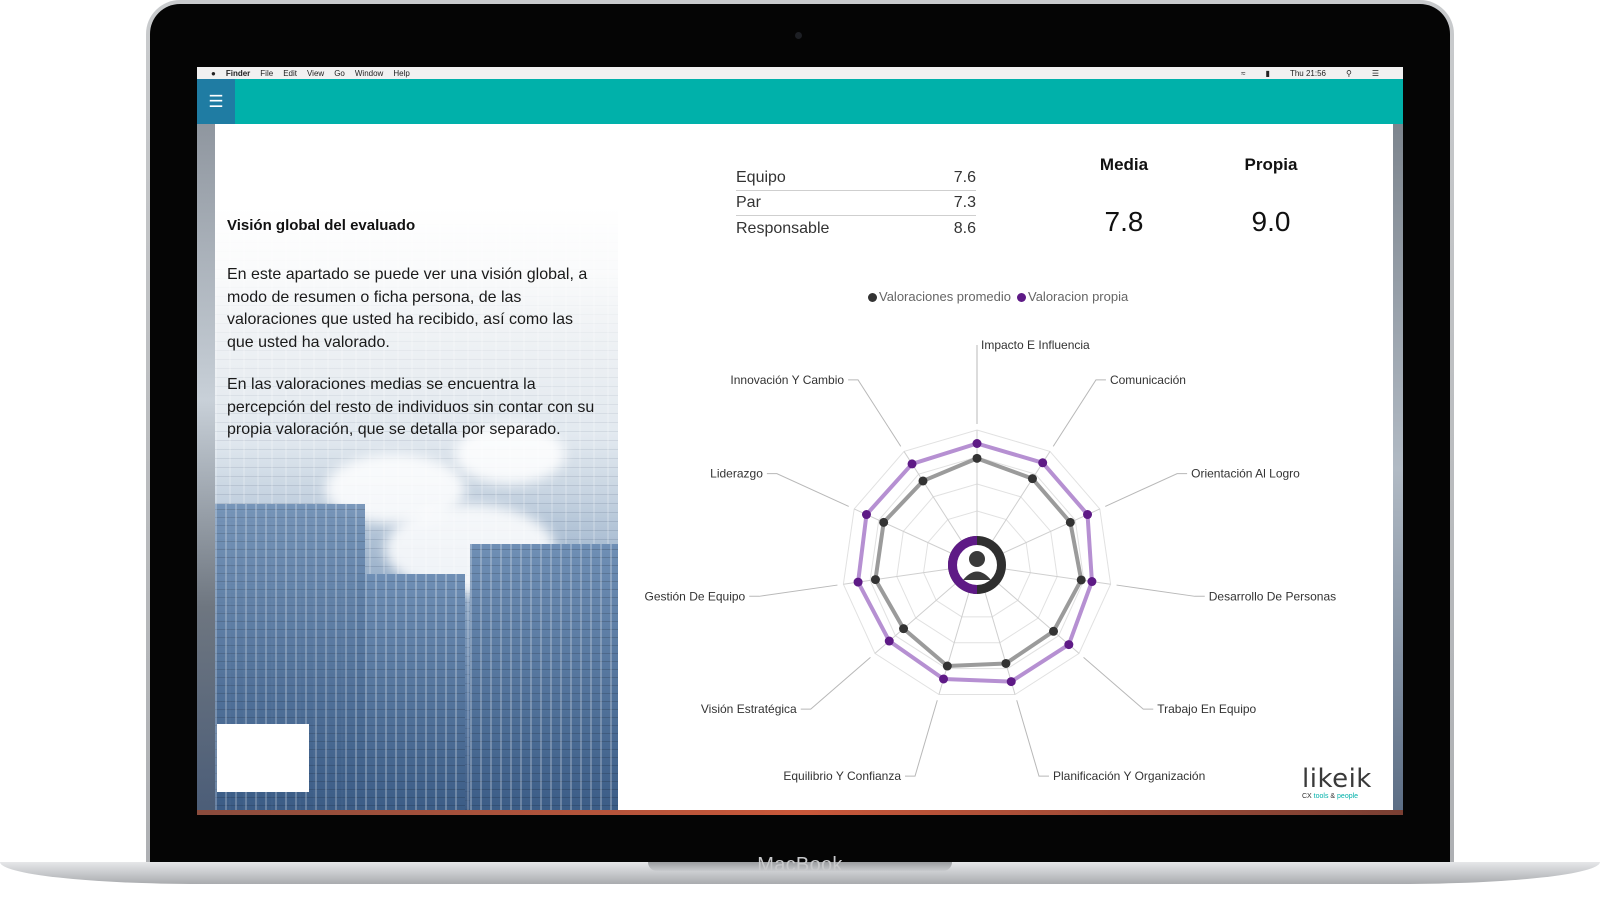 The image size is (1600, 915). Describe the element at coordinates (749, 709) in the screenshot. I see `radar-axis-label: Visión Estratégica` at that location.